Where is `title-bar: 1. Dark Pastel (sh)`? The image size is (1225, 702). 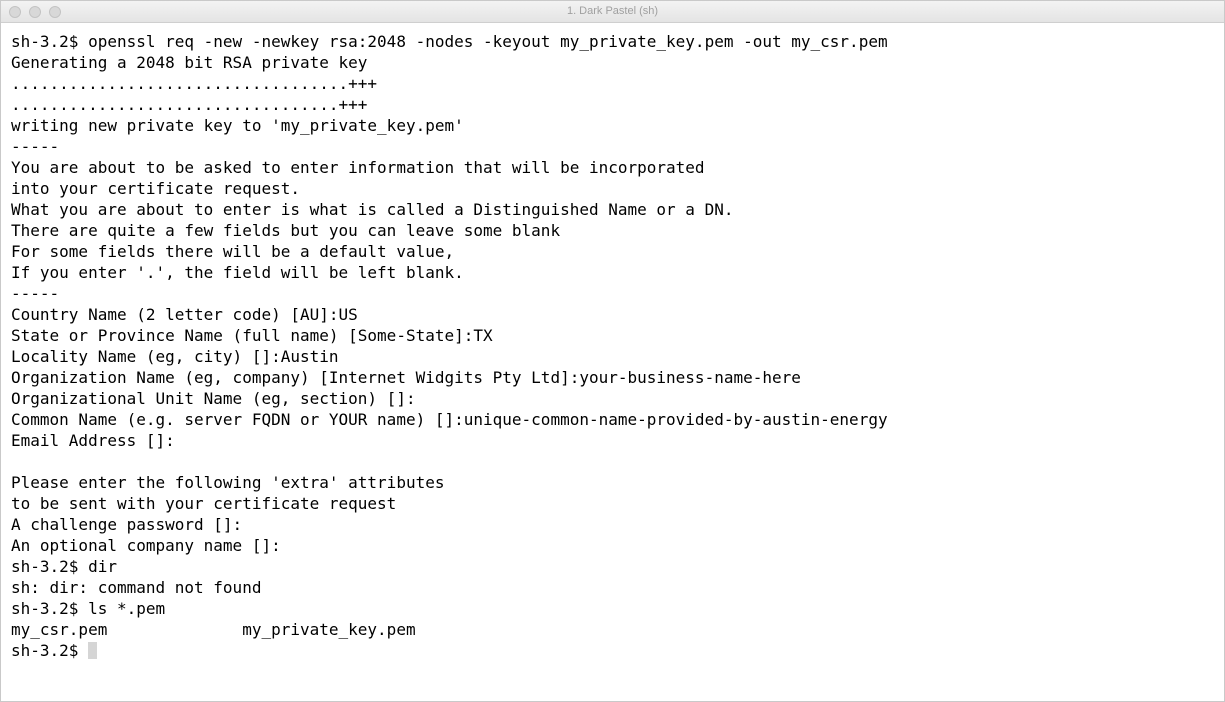
title-bar: 1. Dark Pastel (sh) is located at coordinates (612, 12).